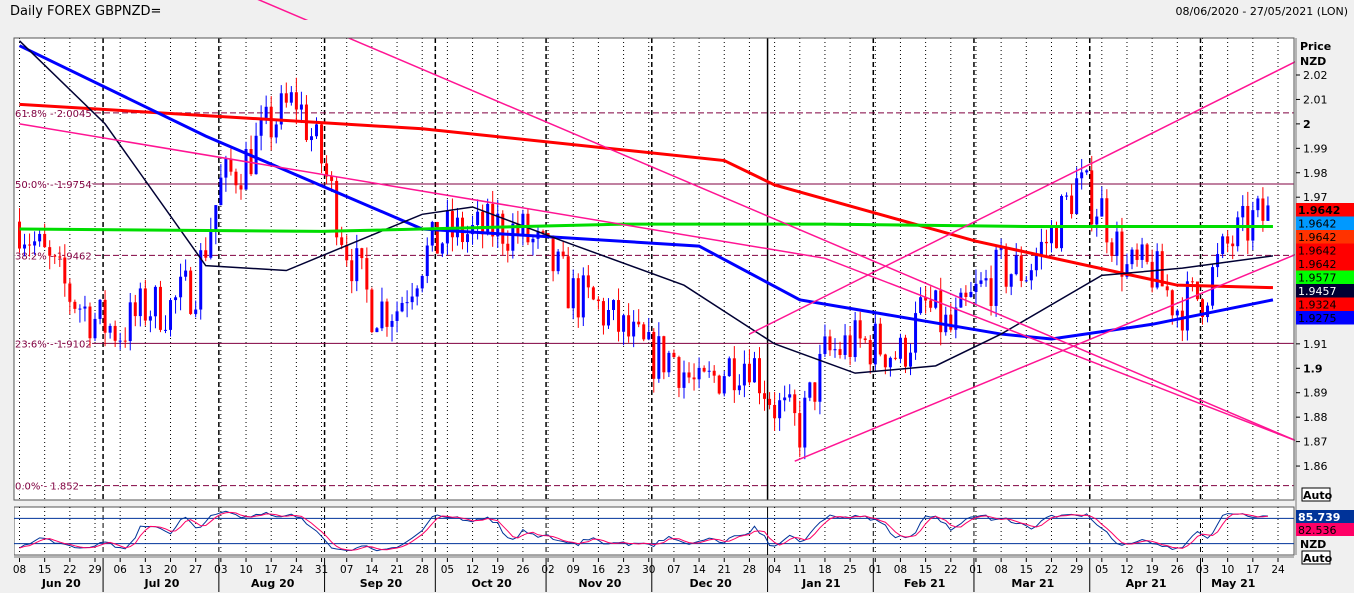 The image size is (1354, 593). What do you see at coordinates (599, 570) in the screenshot?
I see `x-tick-label: 16` at bounding box center [599, 570].